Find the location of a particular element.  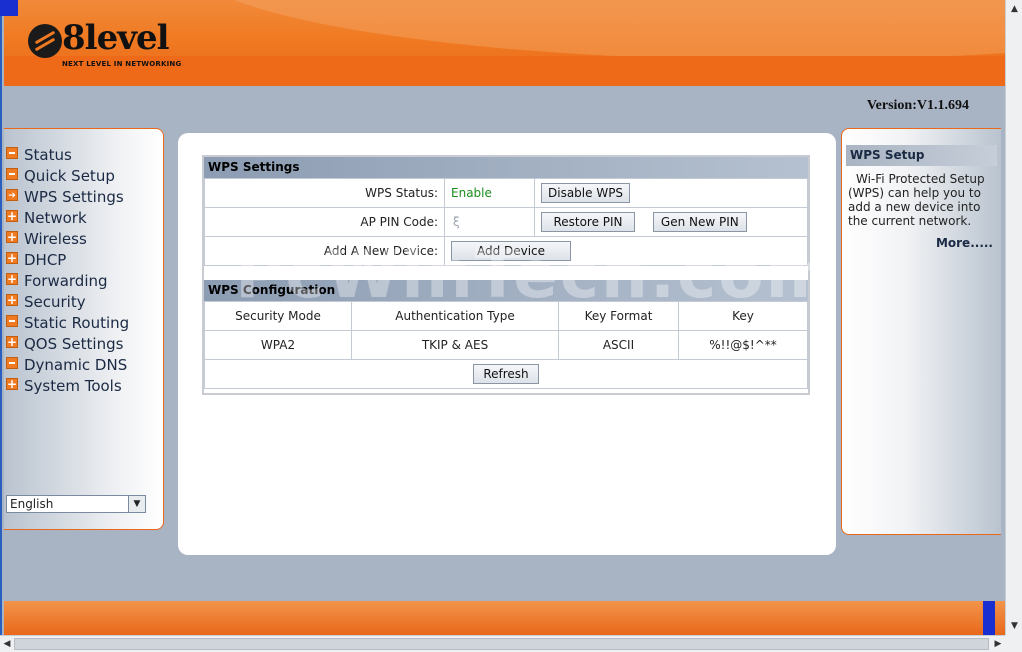

security-mode-cell: WPA2 is located at coordinates (278, 345).